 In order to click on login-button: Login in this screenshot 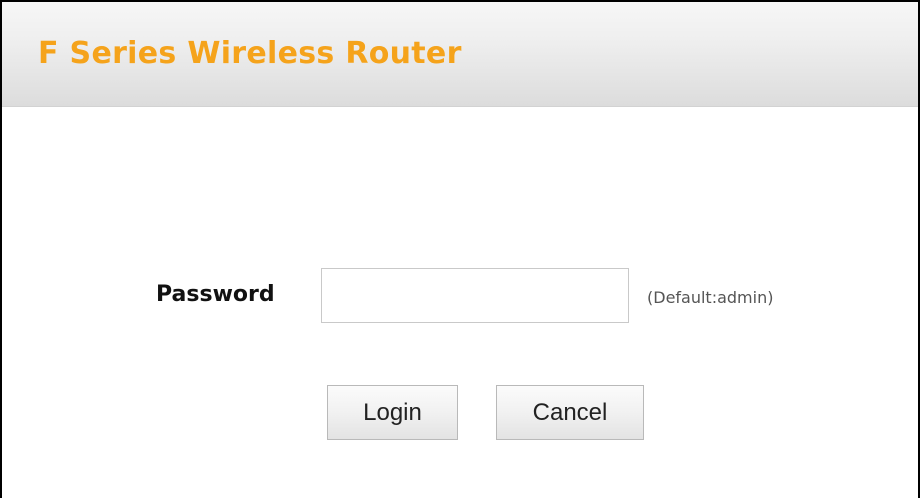, I will do `click(392, 412)`.